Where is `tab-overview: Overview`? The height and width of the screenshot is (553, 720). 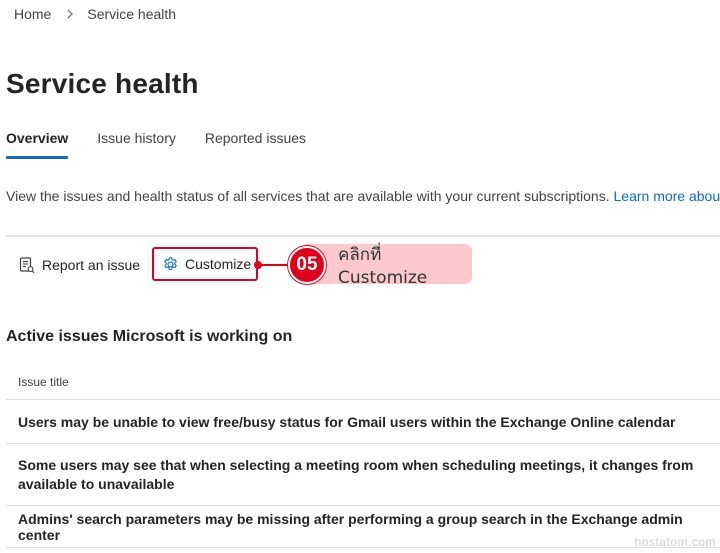 tab-overview: Overview is located at coordinates (37, 145).